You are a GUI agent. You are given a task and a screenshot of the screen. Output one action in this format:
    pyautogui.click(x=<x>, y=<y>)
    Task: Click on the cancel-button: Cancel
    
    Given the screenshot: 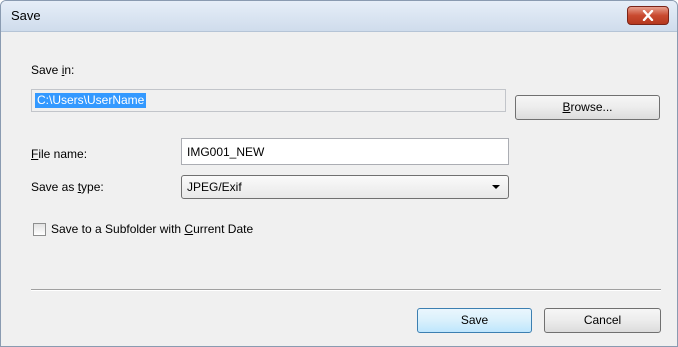 What is the action you would take?
    pyautogui.click(x=602, y=320)
    